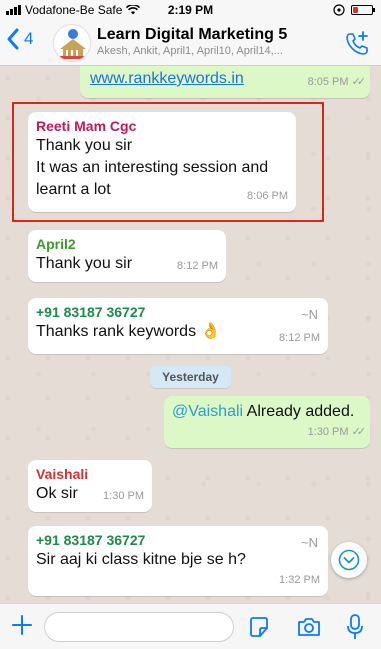  What do you see at coordinates (299, 411) in the screenshot?
I see `message-text: Already added.` at bounding box center [299, 411].